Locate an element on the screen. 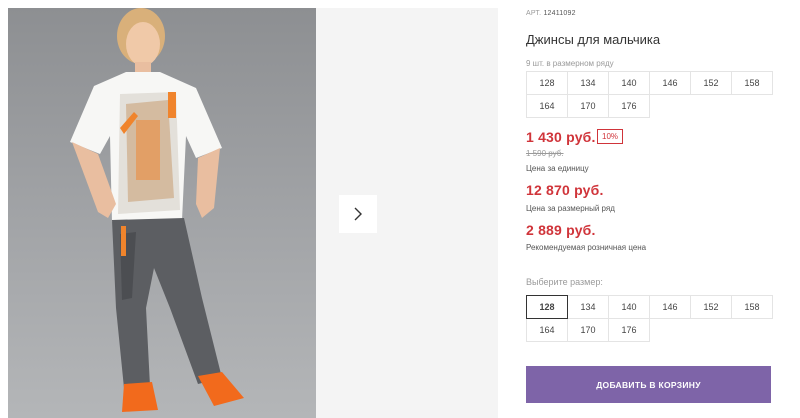  size-row-item: 128 is located at coordinates (547, 83).